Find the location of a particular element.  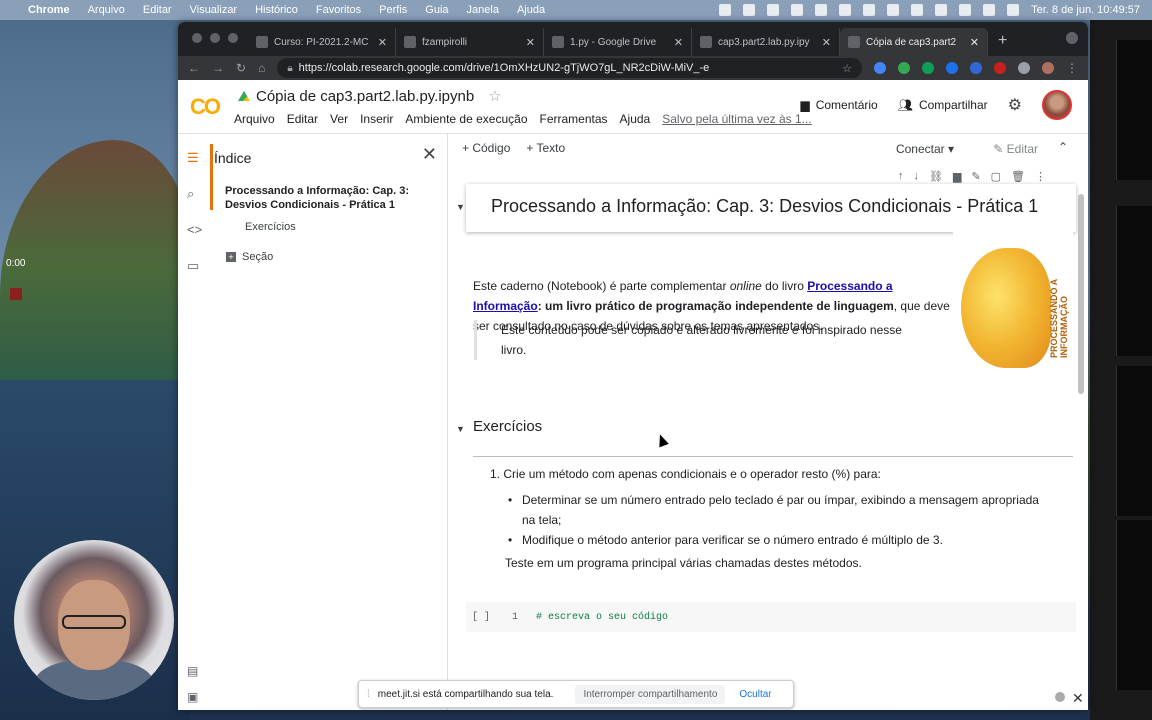

search-icon: ⌕ is located at coordinates (190, 194).